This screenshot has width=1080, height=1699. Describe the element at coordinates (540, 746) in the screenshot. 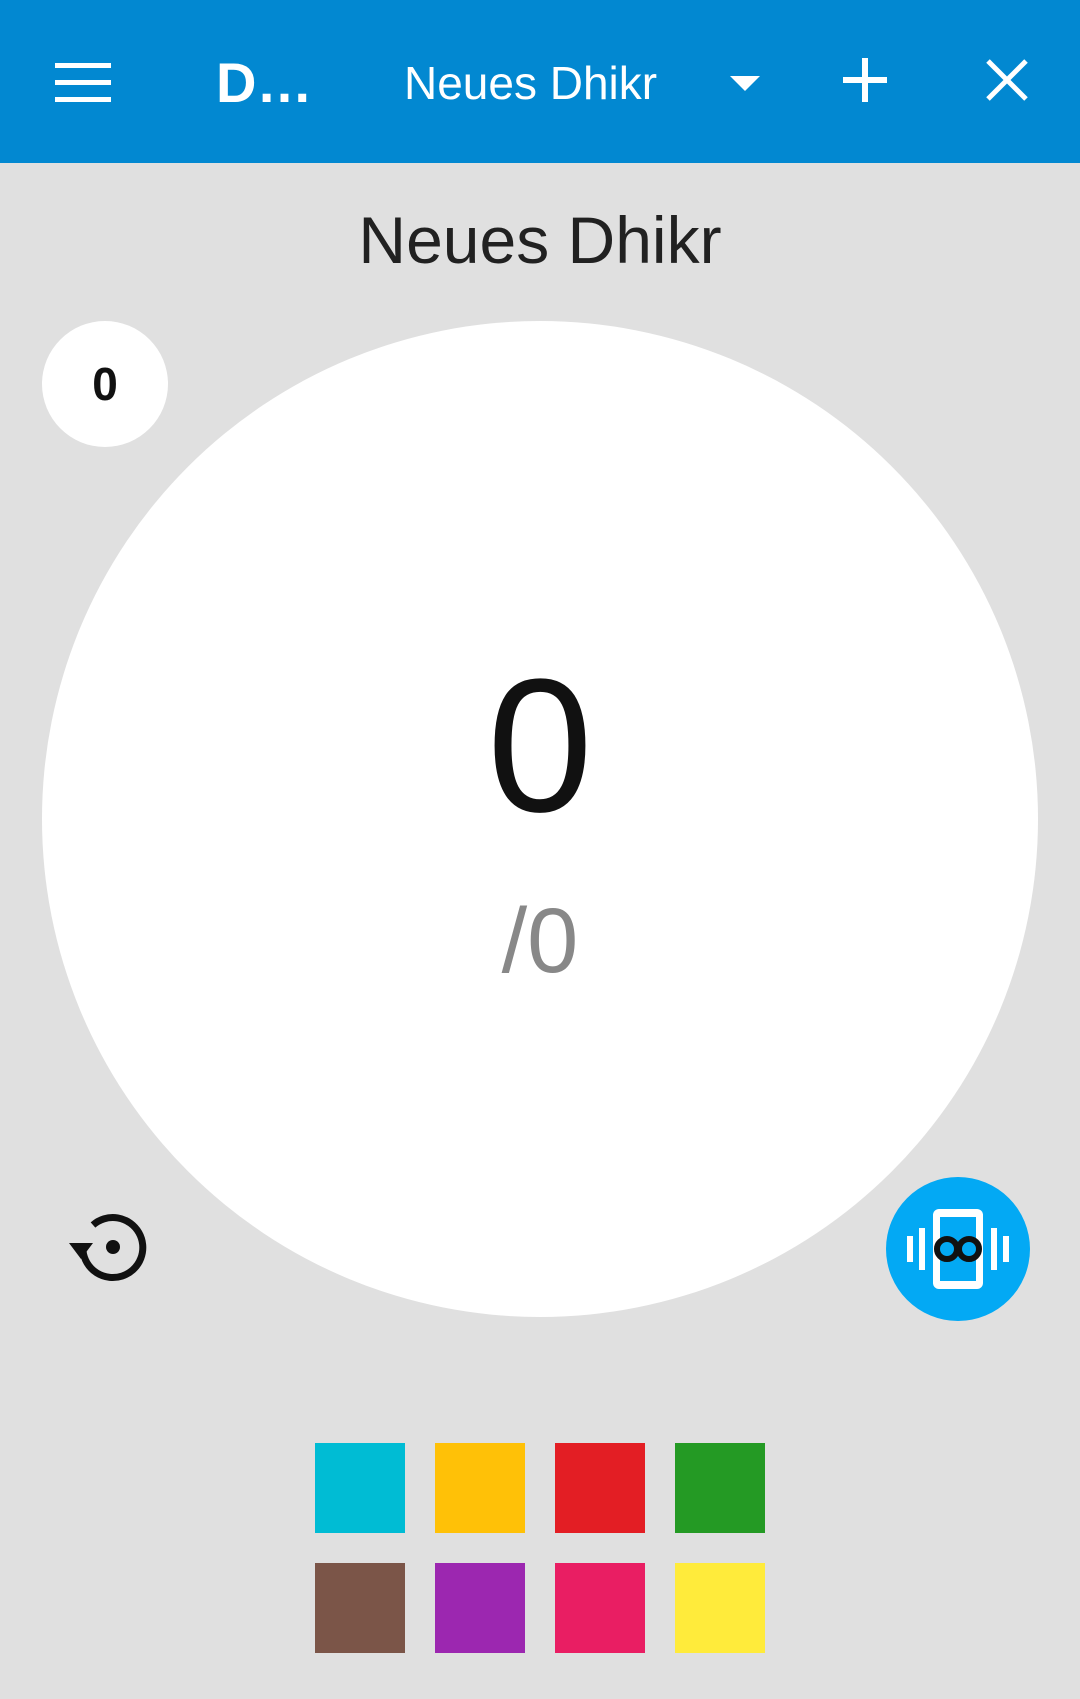

I see `count-value: 0` at that location.